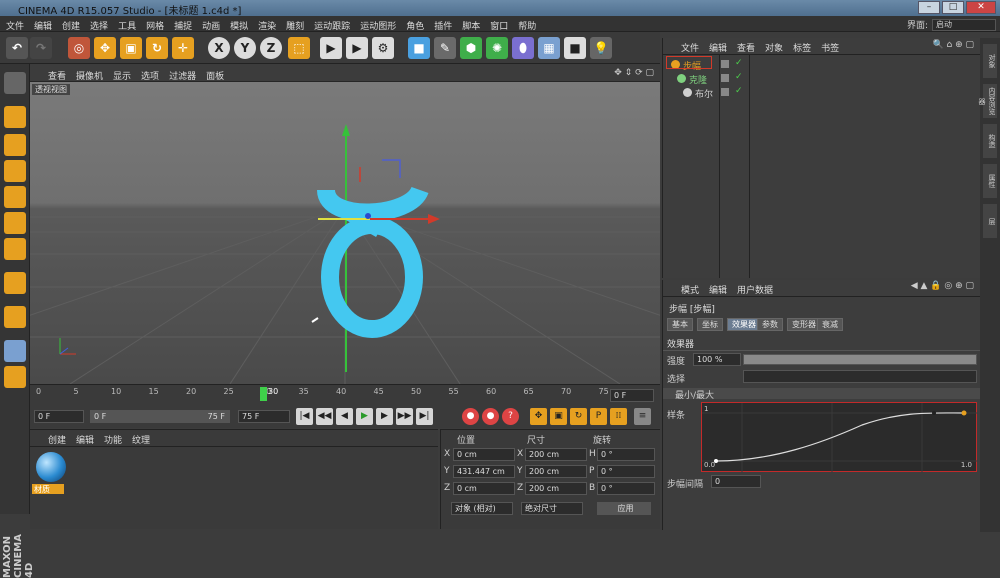 The image size is (1000, 578). Describe the element at coordinates (211, 25) in the screenshot. I see `menu-item-7: 动画` at that location.